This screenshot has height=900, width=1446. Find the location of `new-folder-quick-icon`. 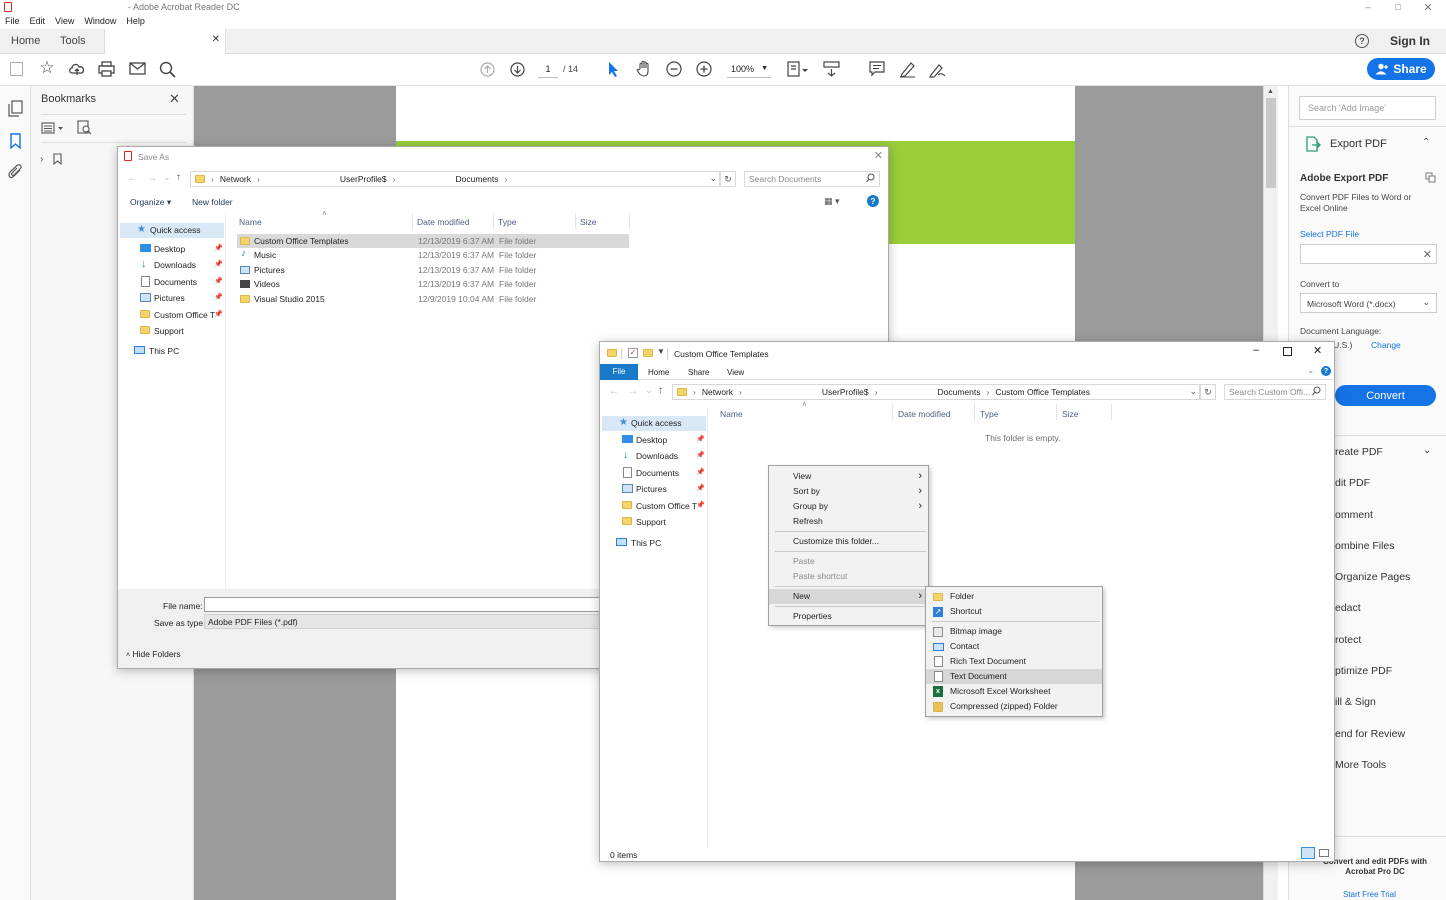

new-folder-quick-icon is located at coordinates (648, 353).